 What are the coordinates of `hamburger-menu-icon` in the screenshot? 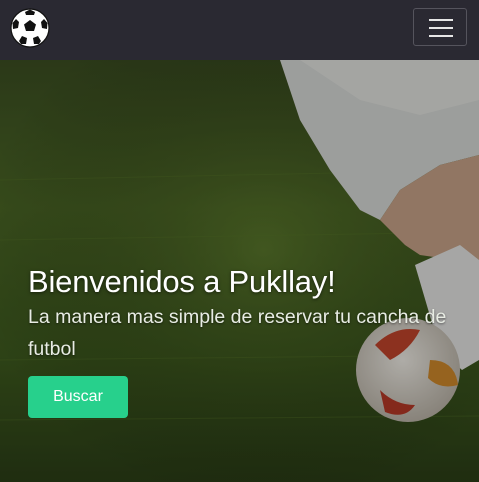 It's located at (441, 20).